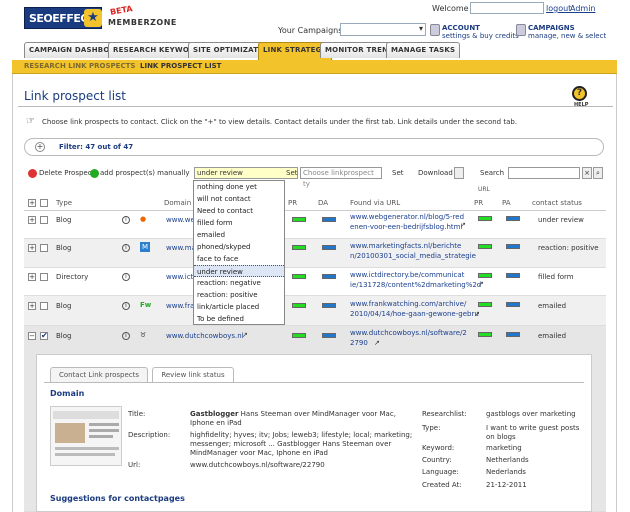  What do you see at coordinates (506, 203) in the screenshot?
I see `column-url-pa: PA` at bounding box center [506, 203].